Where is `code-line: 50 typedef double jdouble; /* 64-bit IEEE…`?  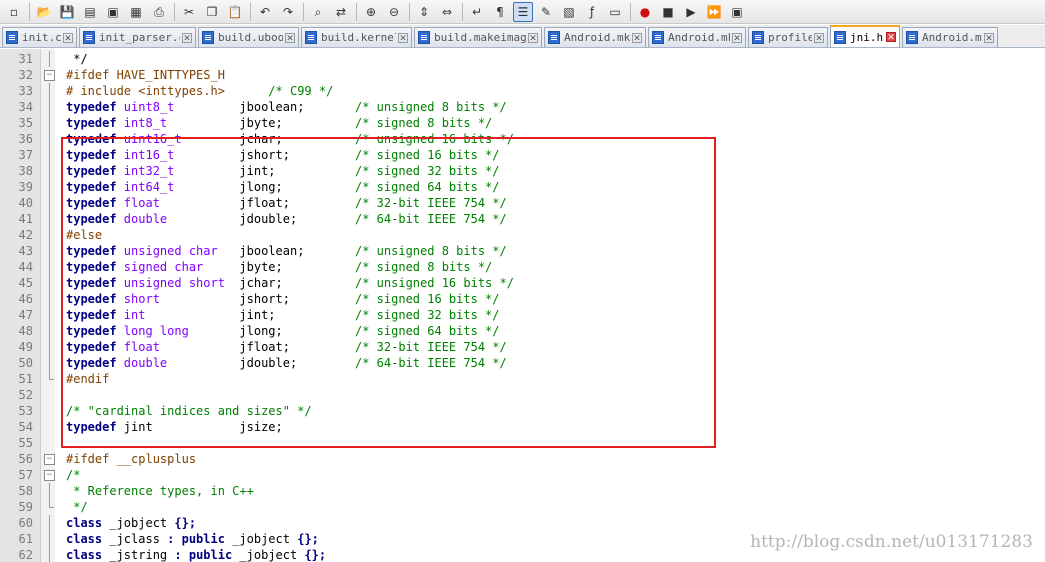
code-line: 50 typedef double jdouble; /* 64-bit IEEE… is located at coordinates (522, 363).